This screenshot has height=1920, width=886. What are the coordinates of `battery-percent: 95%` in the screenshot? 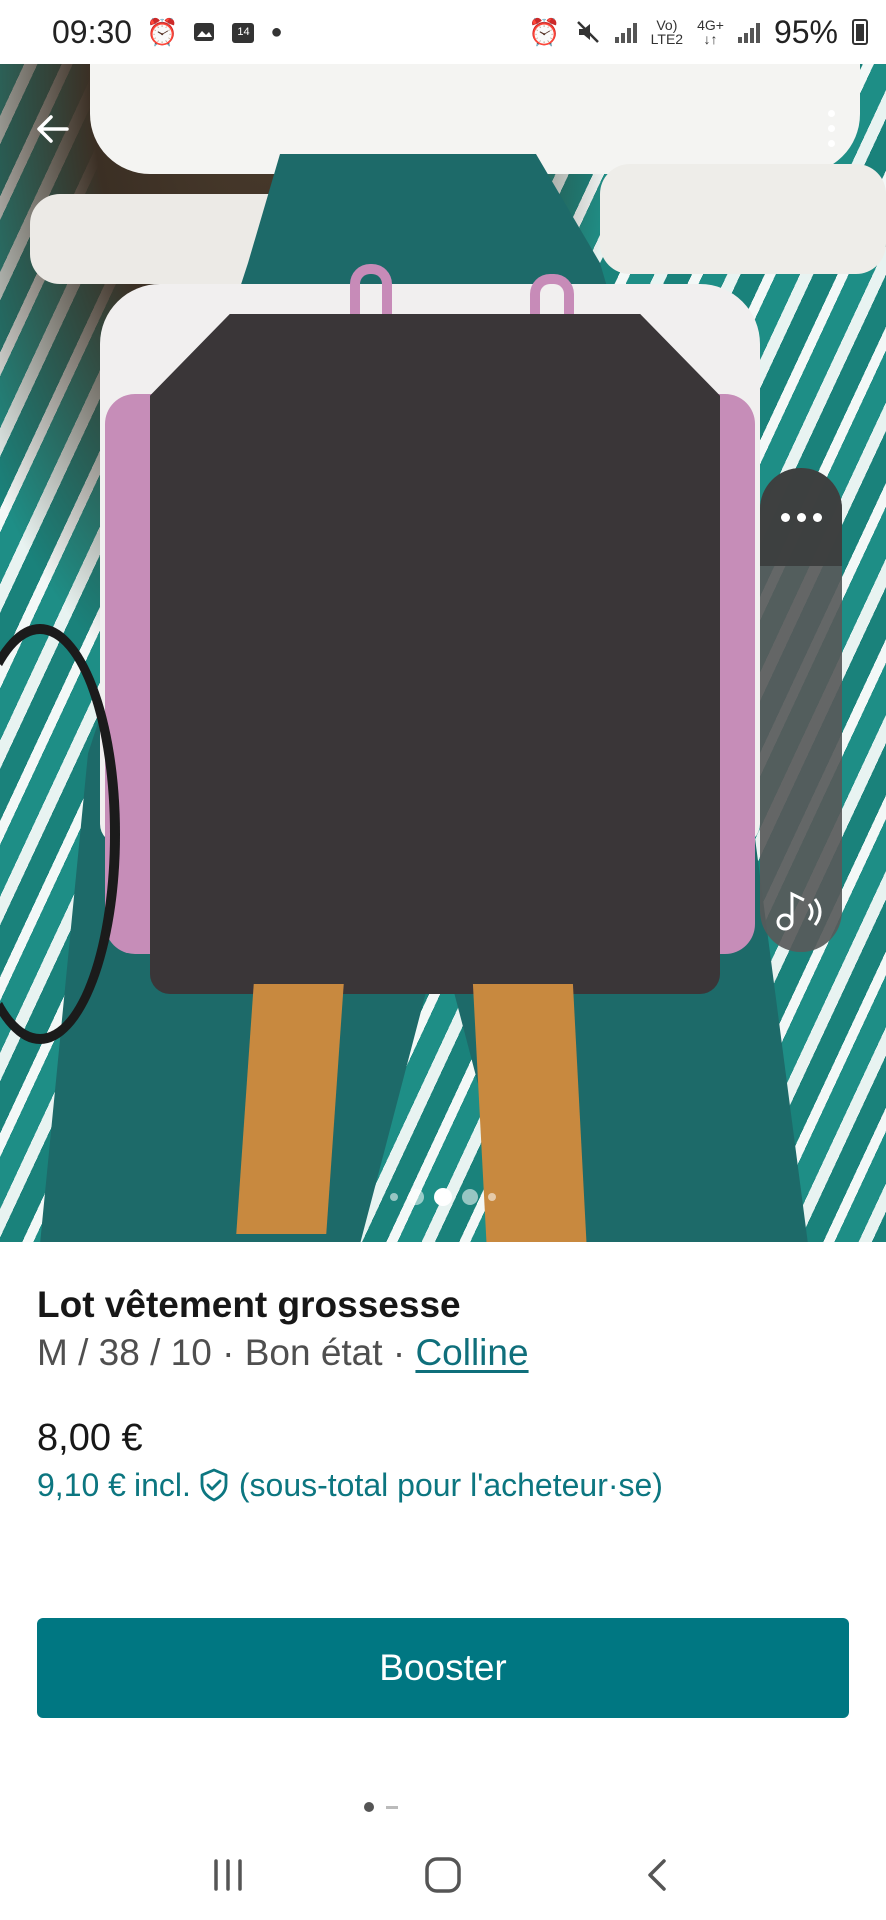 It's located at (805, 31).